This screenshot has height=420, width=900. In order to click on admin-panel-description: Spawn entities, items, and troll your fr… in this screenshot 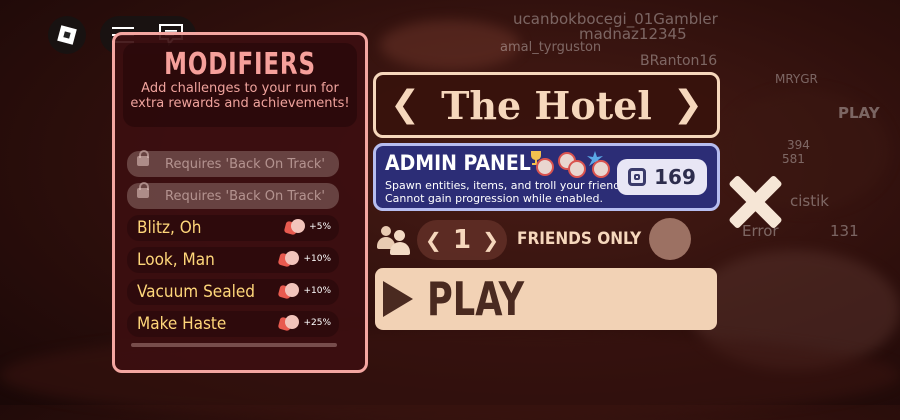, I will do `click(507, 192)`.